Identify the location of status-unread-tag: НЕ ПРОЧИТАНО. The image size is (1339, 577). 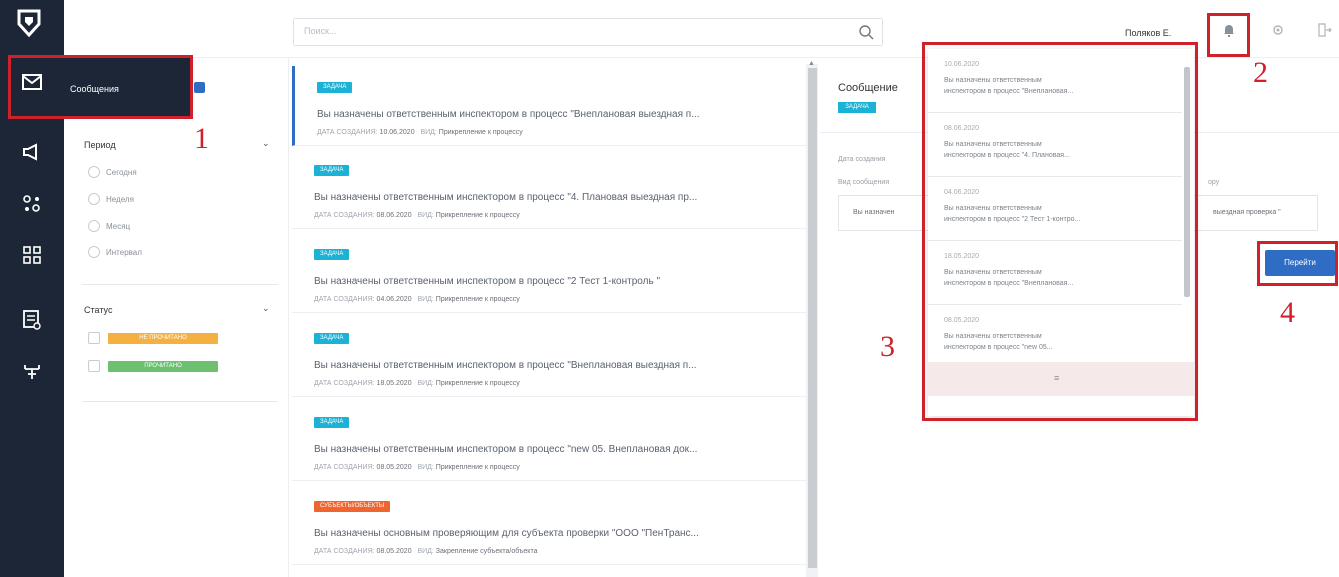
(163, 338).